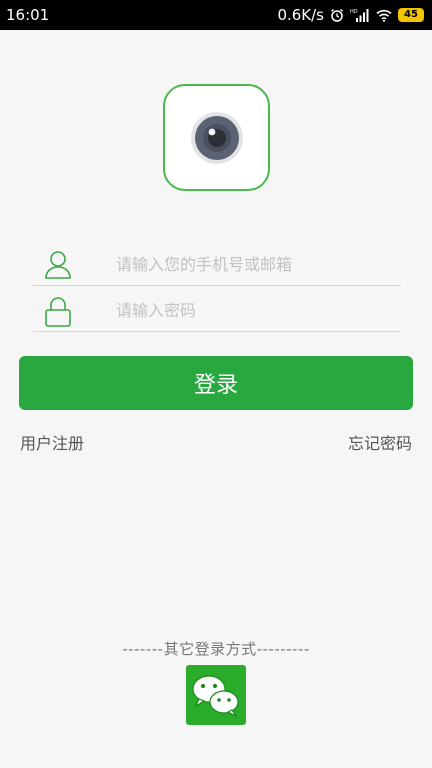 This screenshot has width=432, height=768. I want to click on register-link: 用户注册, so click(52, 442).